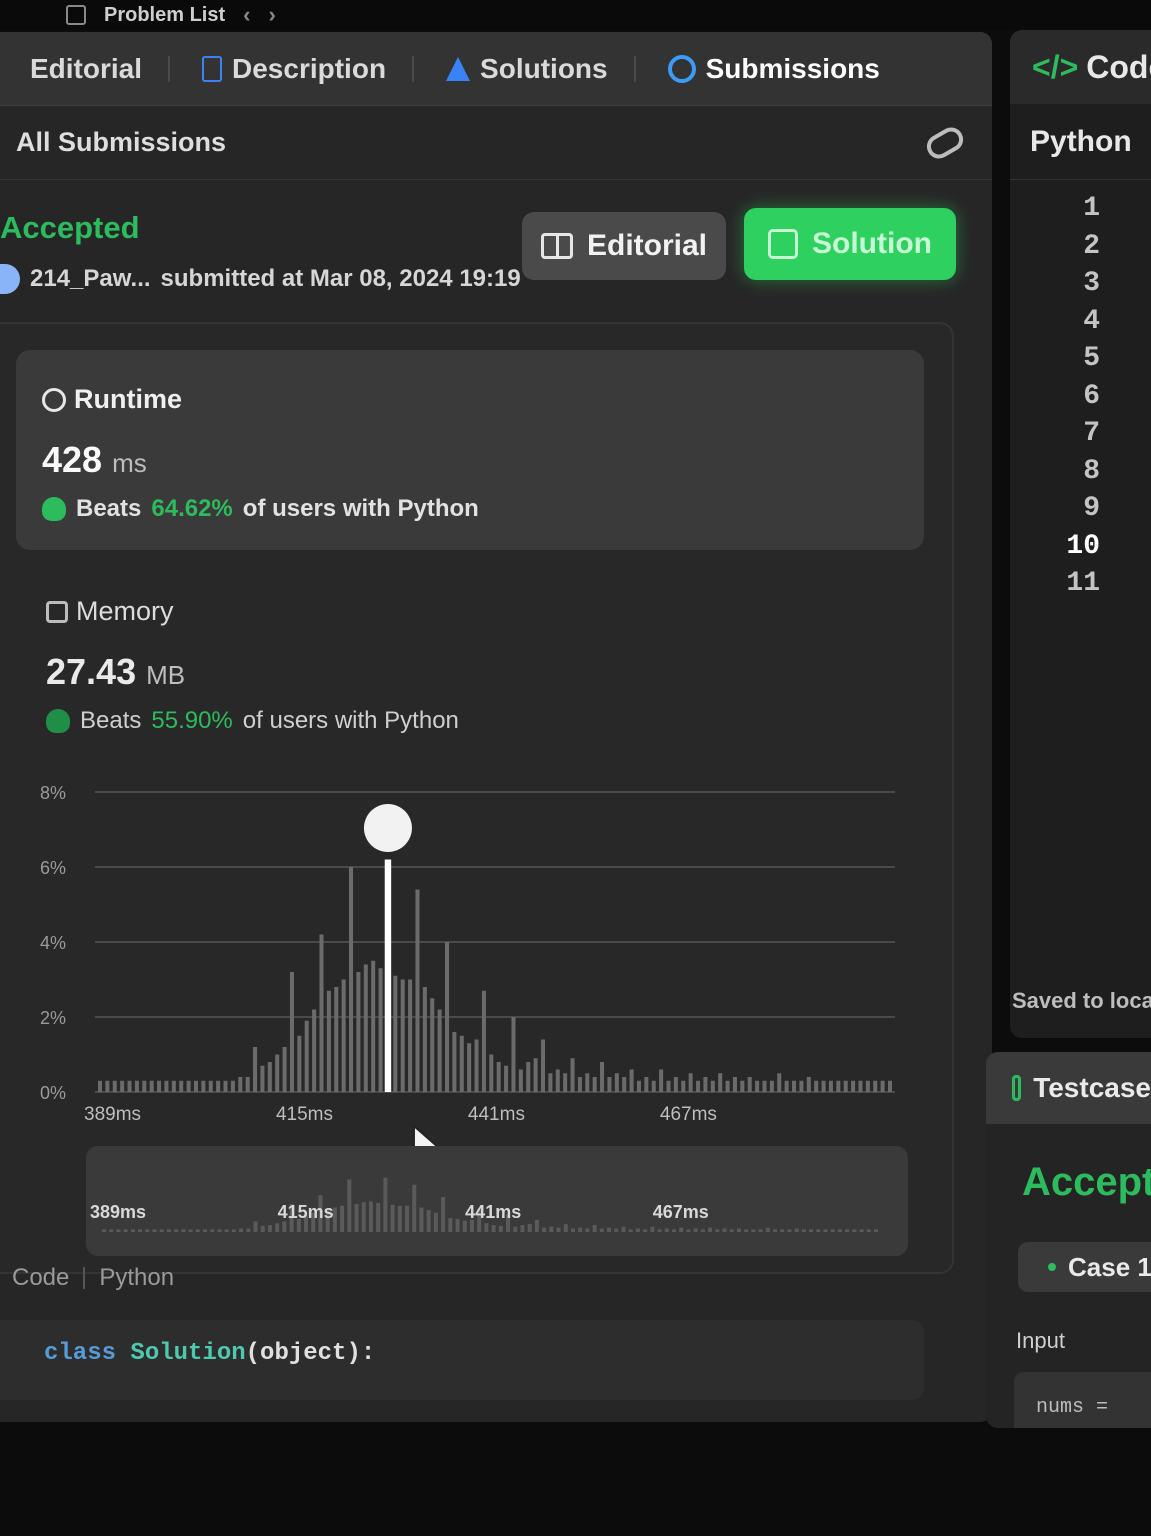 This screenshot has height=1536, width=1151. Describe the element at coordinates (1084, 1267) in the screenshot. I see `case-tab: Case 1` at that location.